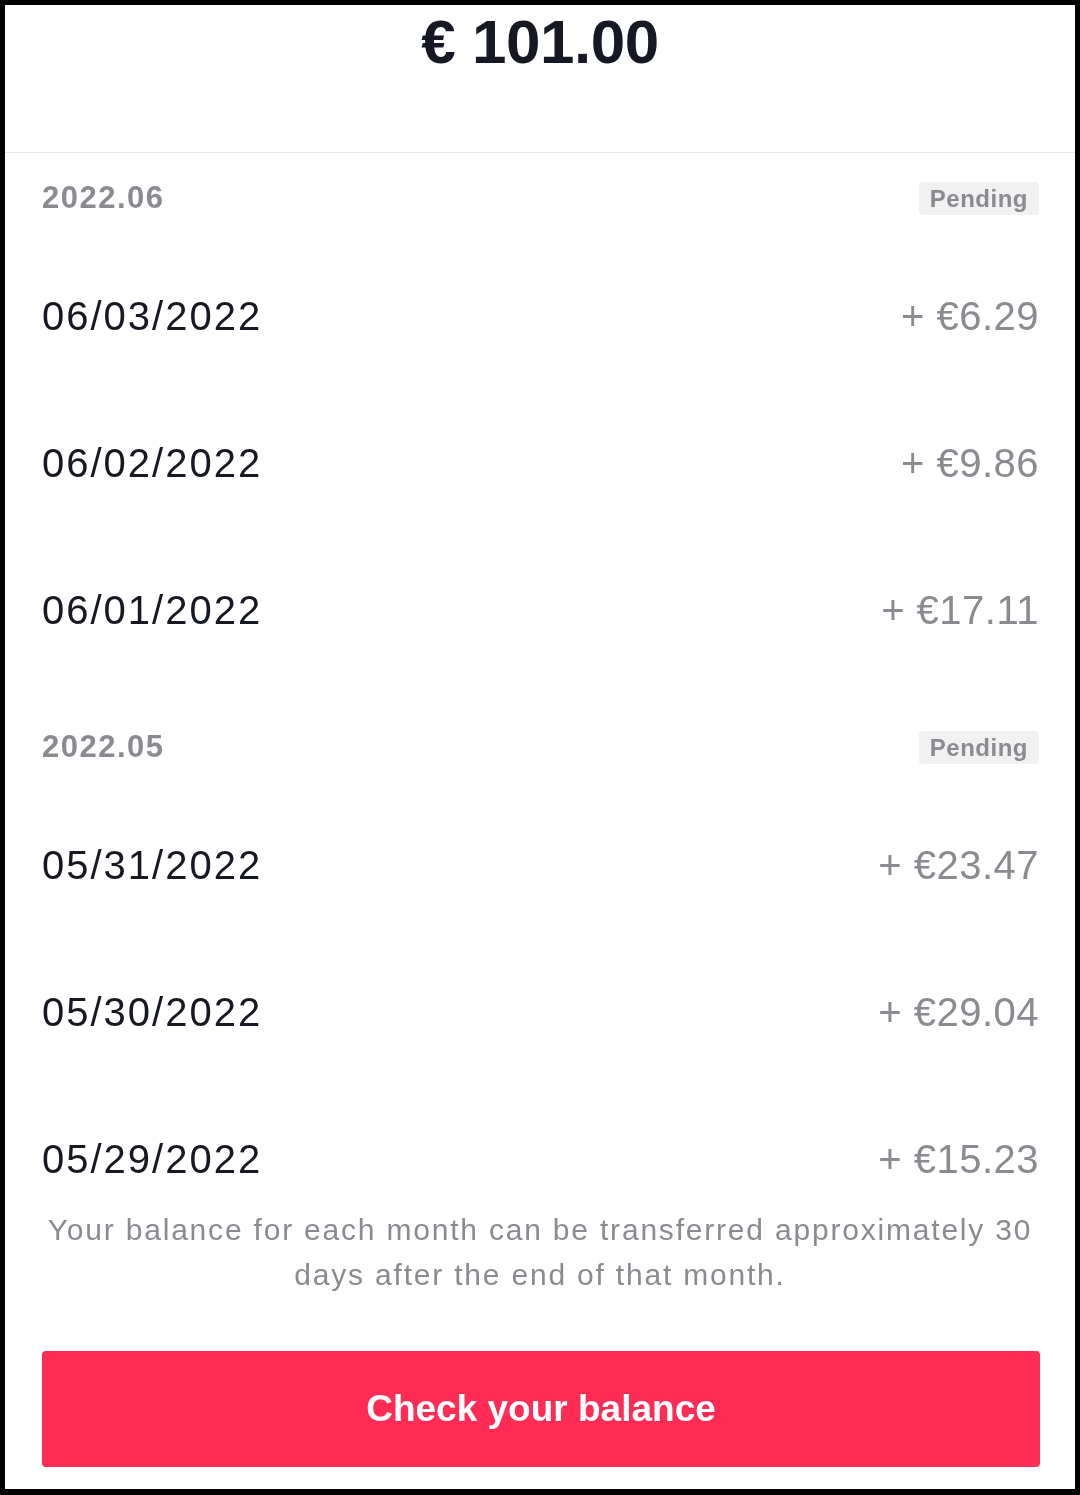 This screenshot has width=1080, height=1495. I want to click on entry-amount: + €29.04, so click(958, 1012).